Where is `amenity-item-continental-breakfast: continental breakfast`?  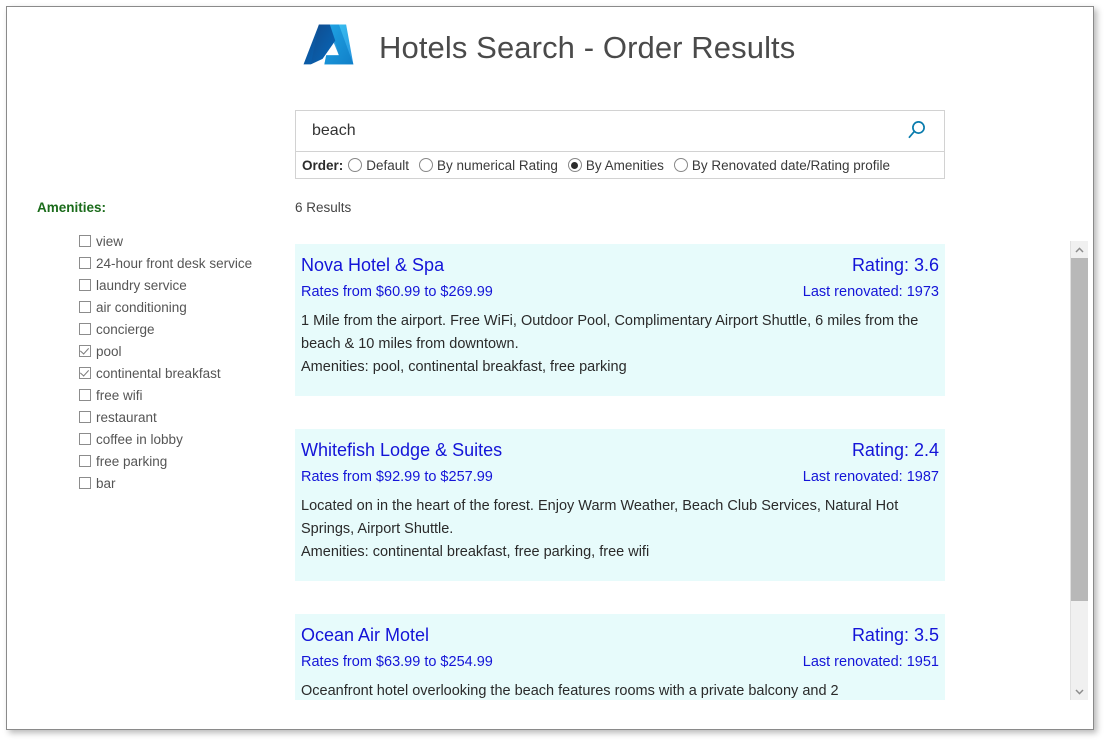 amenity-item-continental-breakfast: continental breakfast is located at coordinates (178, 373).